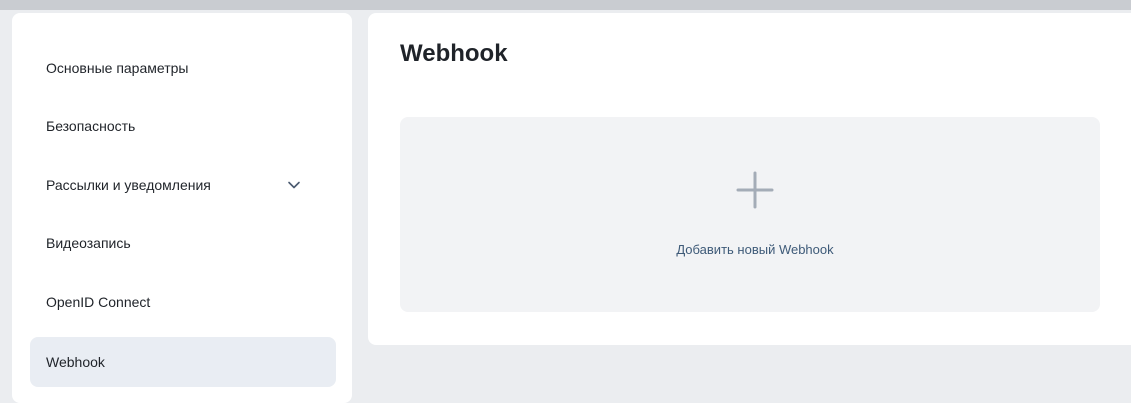  I want to click on sidebar-item-security: Безопасность, so click(183, 126).